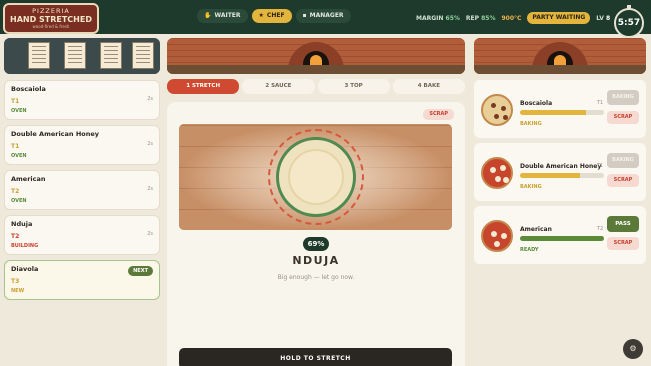 The image size is (651, 366). Describe the element at coordinates (560, 109) in the screenshot. I see `oven-slot: Boscaiola T1 BAKING BAKING SCRAP` at that location.